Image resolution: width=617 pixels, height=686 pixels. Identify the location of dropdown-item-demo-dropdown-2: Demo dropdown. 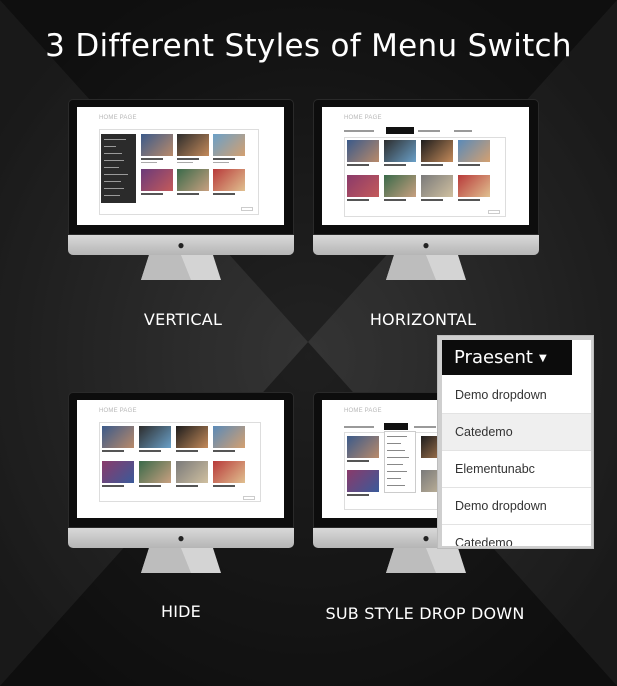
(516, 506).